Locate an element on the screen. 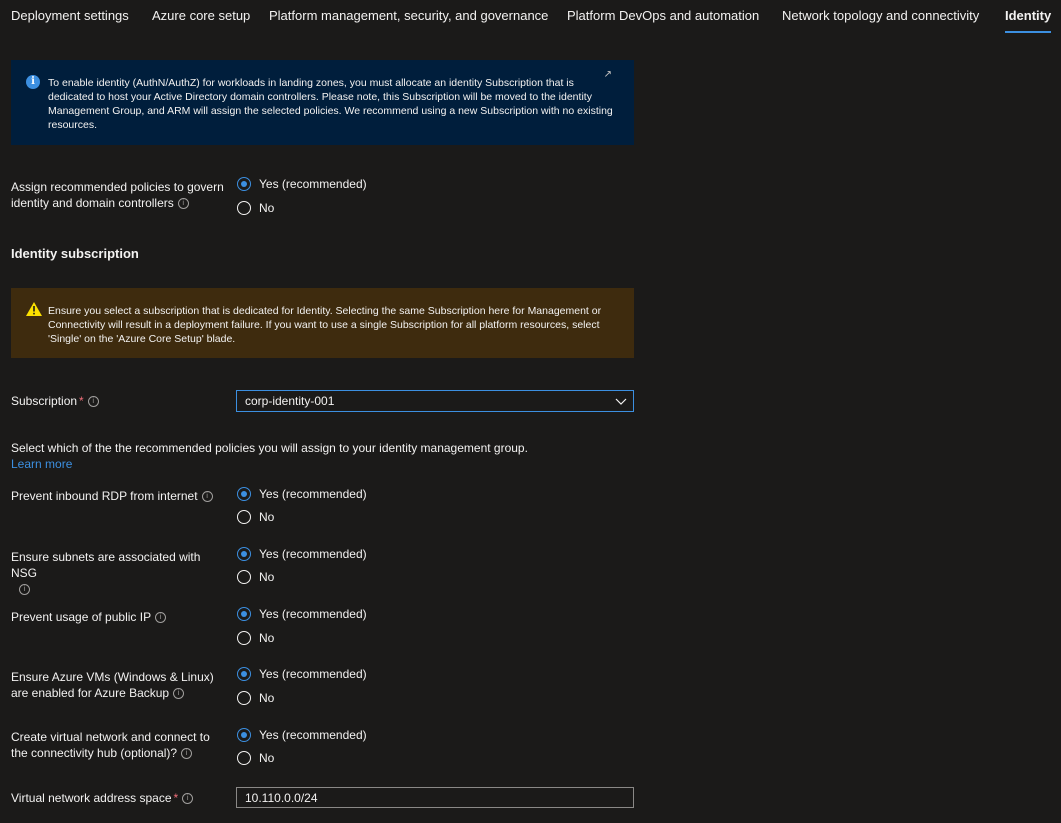 The image size is (1061, 823). policy-vnet-yes-radio: Yes (recommended) is located at coordinates (302, 735).